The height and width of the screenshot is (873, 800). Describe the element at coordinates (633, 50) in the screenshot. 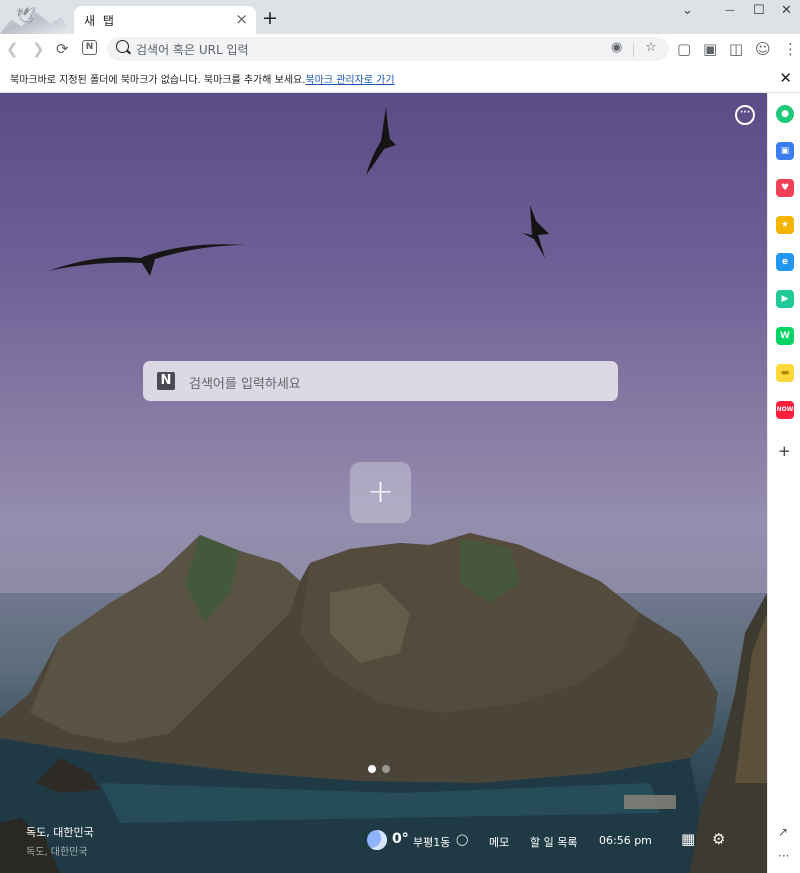

I see `toolbar-divider` at that location.